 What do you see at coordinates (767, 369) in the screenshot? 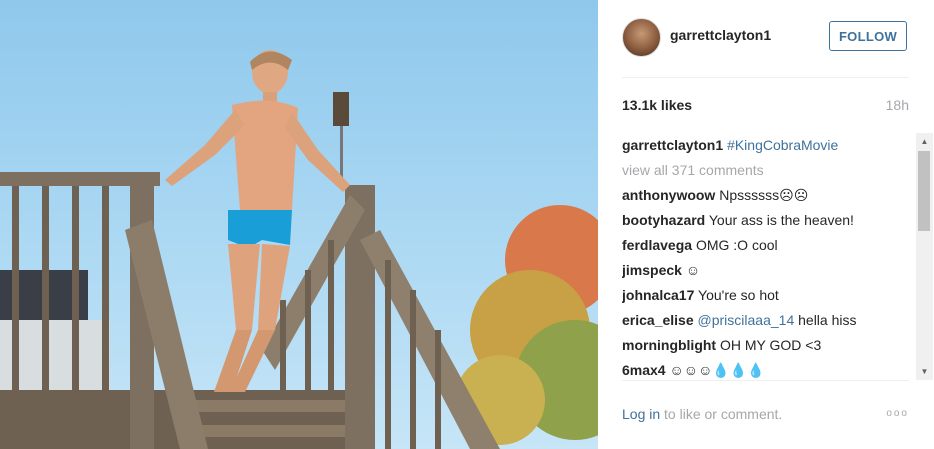
I see `comment-item: 6max4 ☺☺☺💧💧💧` at bounding box center [767, 369].